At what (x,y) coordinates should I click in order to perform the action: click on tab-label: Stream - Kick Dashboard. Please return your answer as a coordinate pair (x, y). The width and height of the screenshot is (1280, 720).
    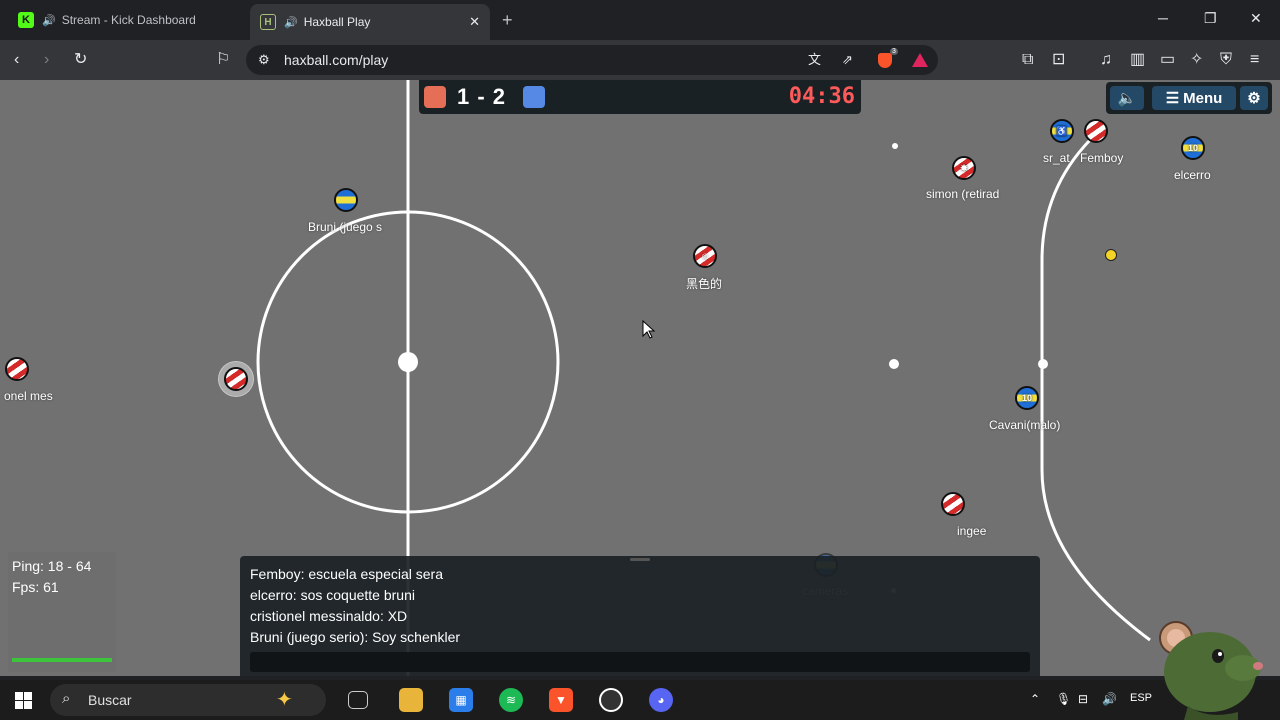
    Looking at the image, I should click on (128, 20).